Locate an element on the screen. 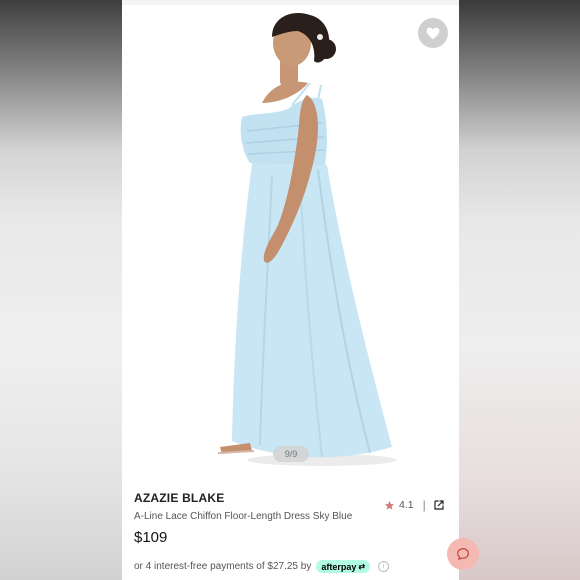 The image size is (580, 580). rating-section: 4.1 | is located at coordinates (414, 505).